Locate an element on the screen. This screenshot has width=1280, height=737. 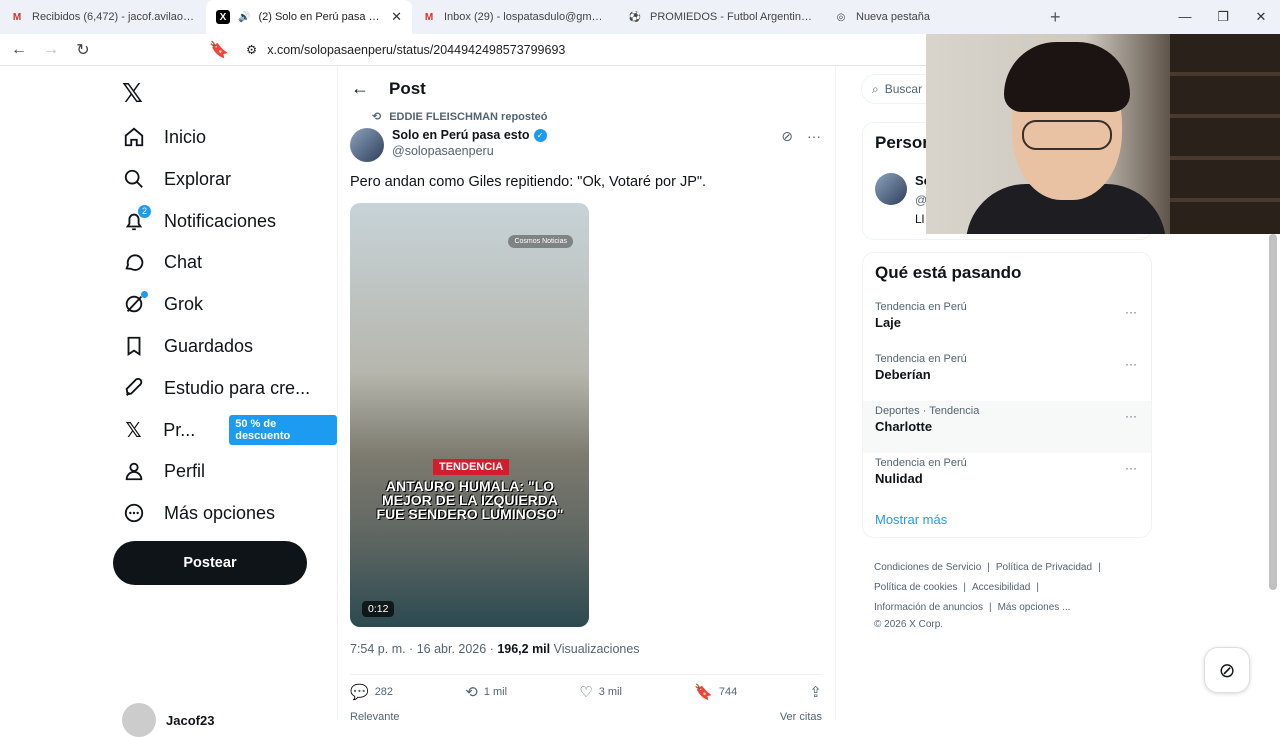
chat-bubble-icon is located at coordinates (134, 262).